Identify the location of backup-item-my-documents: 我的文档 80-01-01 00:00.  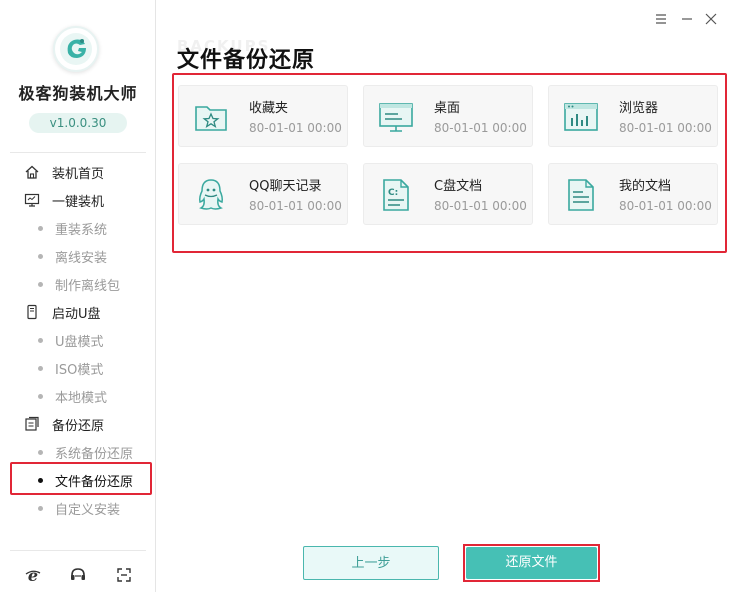
(633, 194).